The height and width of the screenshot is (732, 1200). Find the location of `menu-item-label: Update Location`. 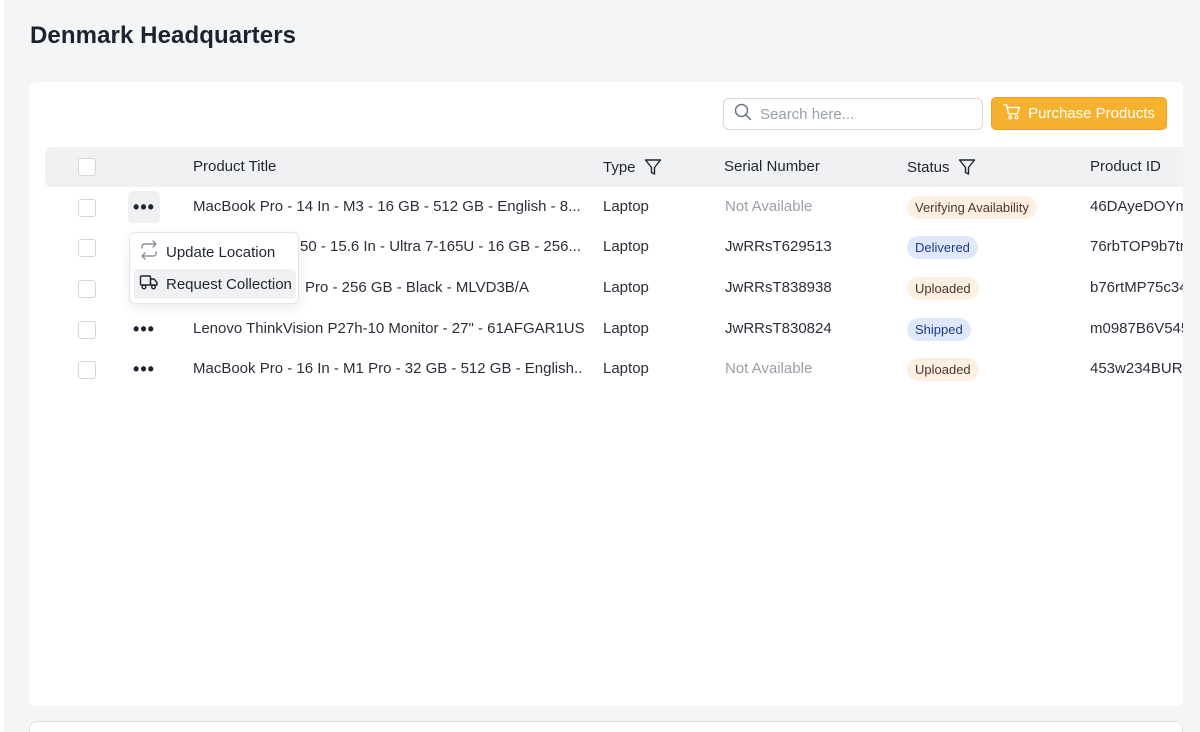

menu-item-label: Update Location is located at coordinates (221, 252).